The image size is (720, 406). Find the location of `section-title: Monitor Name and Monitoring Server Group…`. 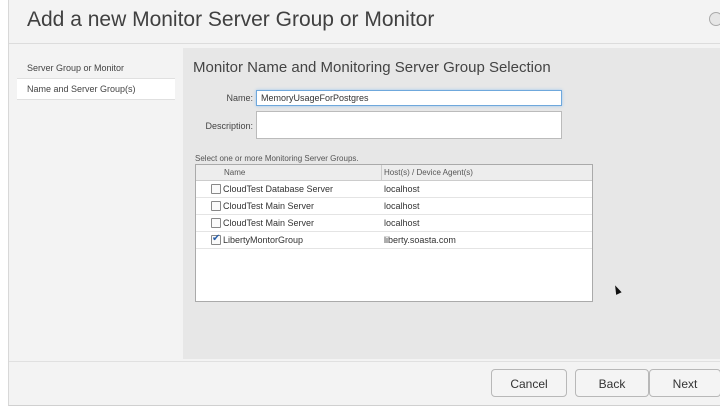

section-title: Monitor Name and Monitoring Server Group… is located at coordinates (372, 67).